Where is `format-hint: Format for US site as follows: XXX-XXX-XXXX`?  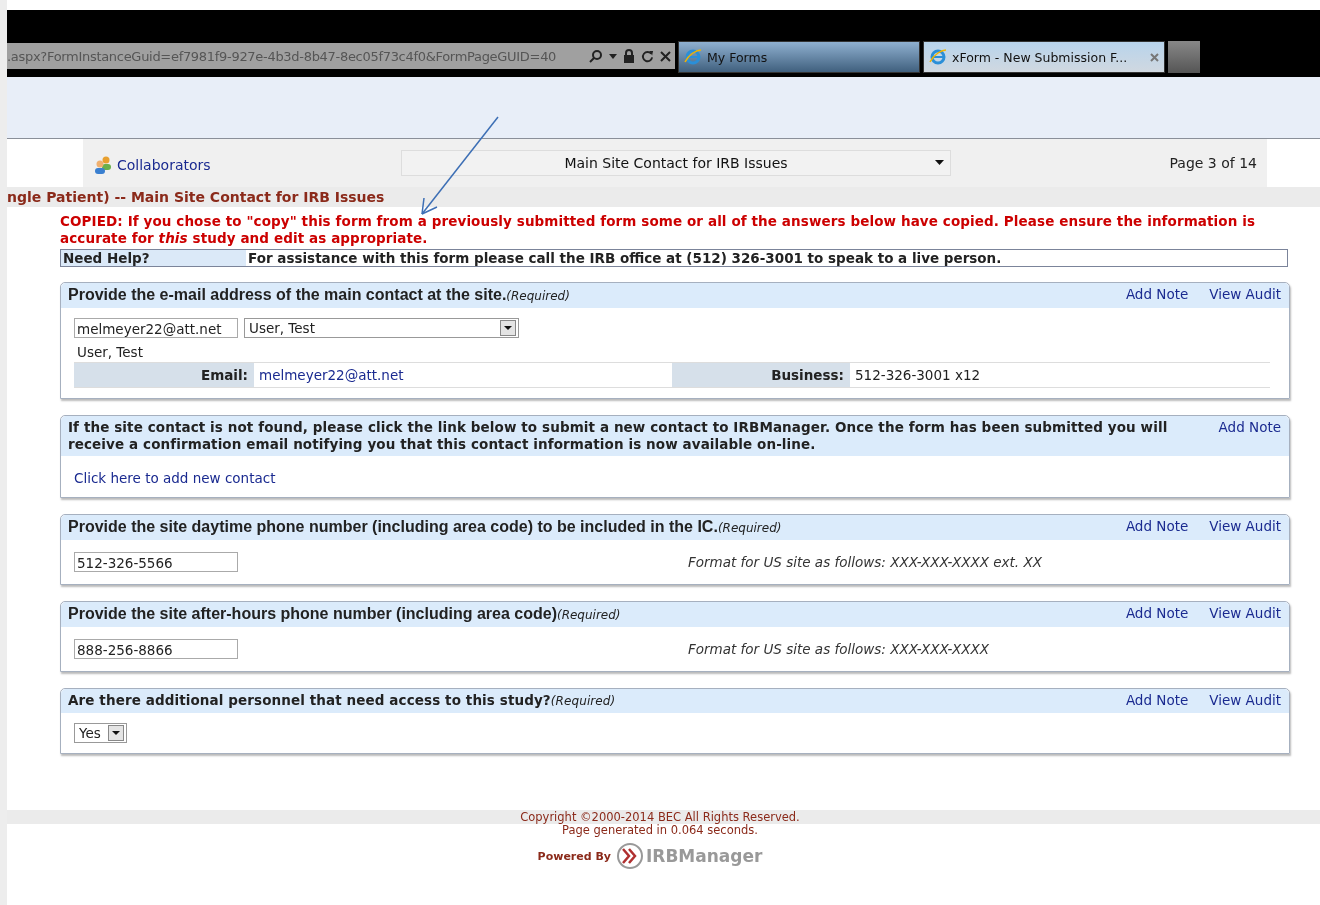 format-hint: Format for US site as follows: XXX-XXX-XXXX is located at coordinates (838, 649).